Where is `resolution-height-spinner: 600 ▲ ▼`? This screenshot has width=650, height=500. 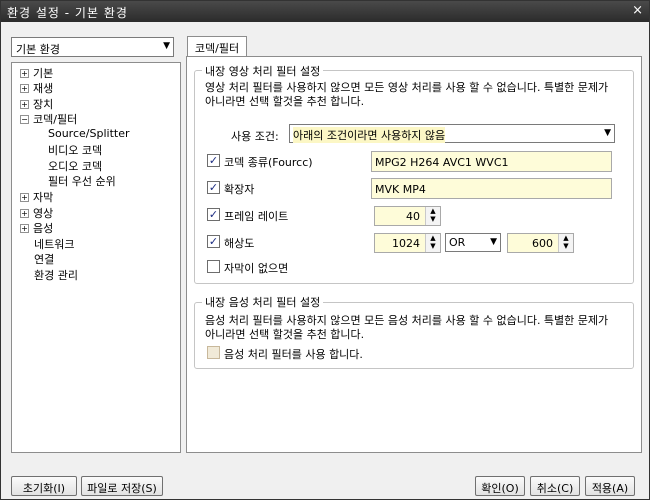 resolution-height-spinner: 600 ▲ ▼ is located at coordinates (540, 243).